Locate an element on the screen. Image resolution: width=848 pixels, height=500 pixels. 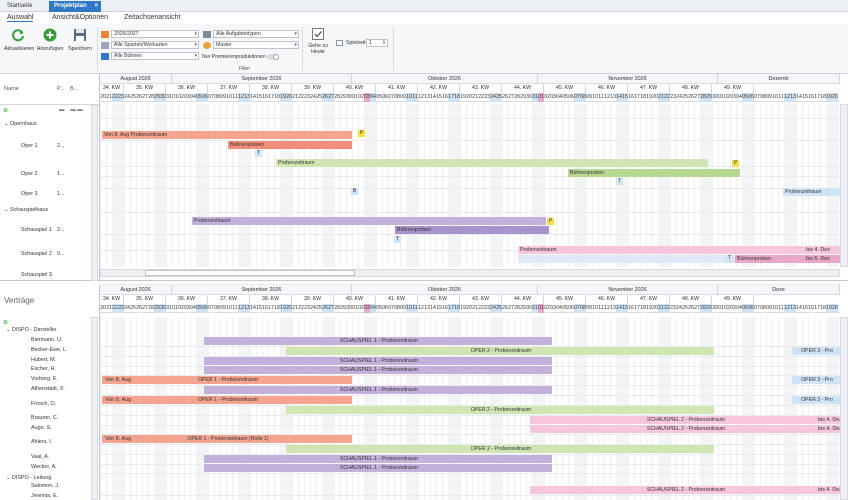
master-select: Master ▾ is located at coordinates (251, 45).